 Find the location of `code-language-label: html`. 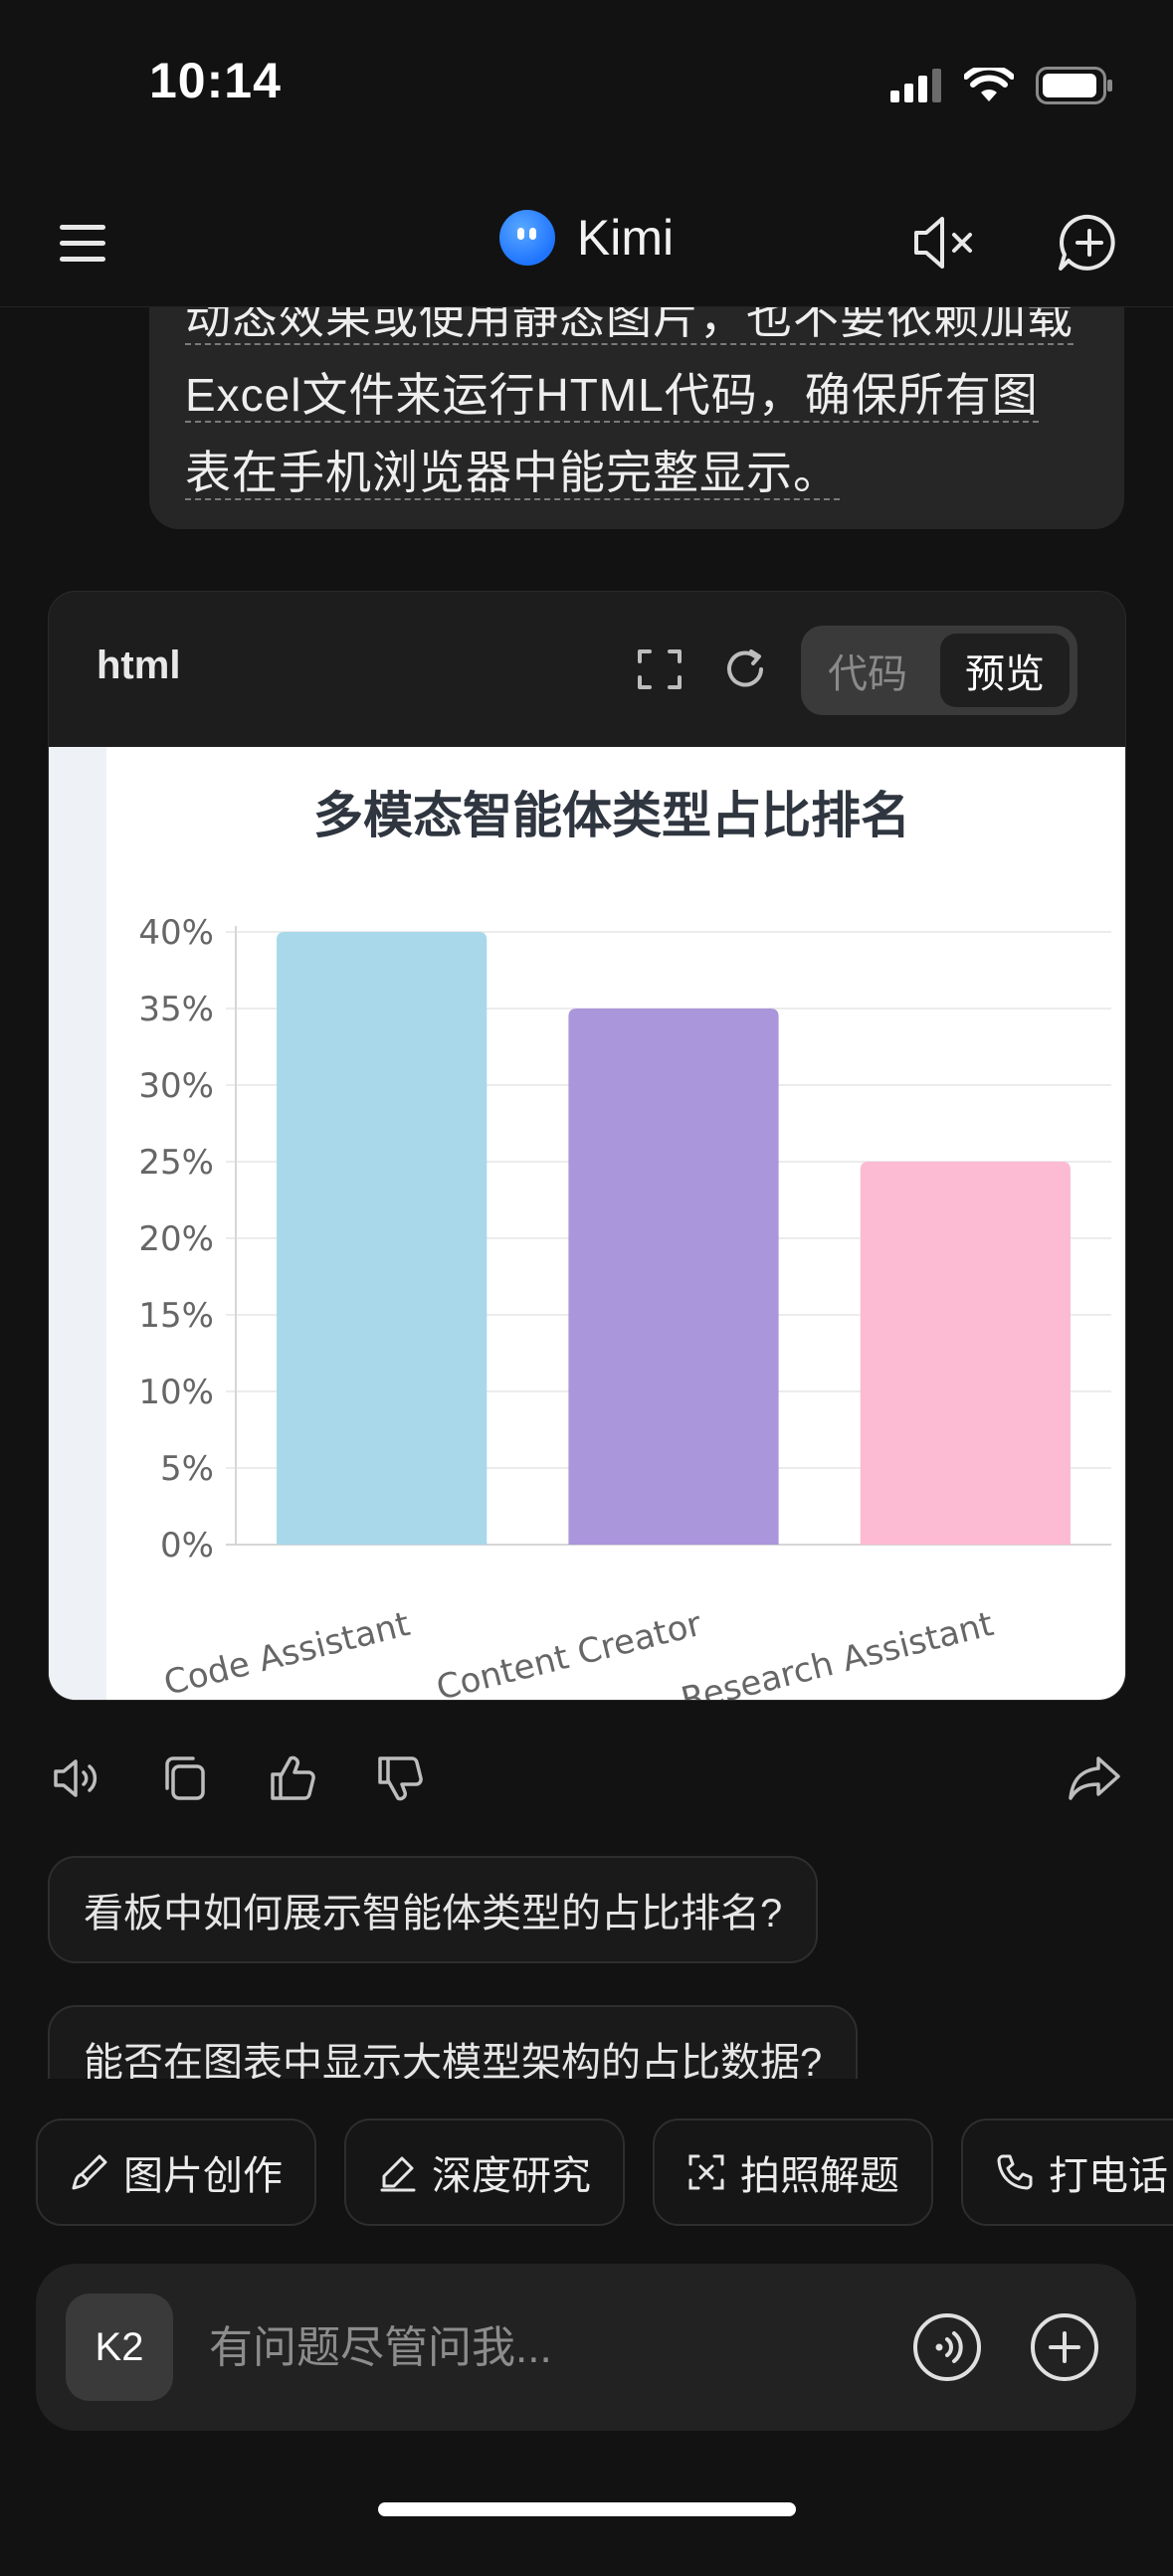

code-language-label: html is located at coordinates (139, 665).